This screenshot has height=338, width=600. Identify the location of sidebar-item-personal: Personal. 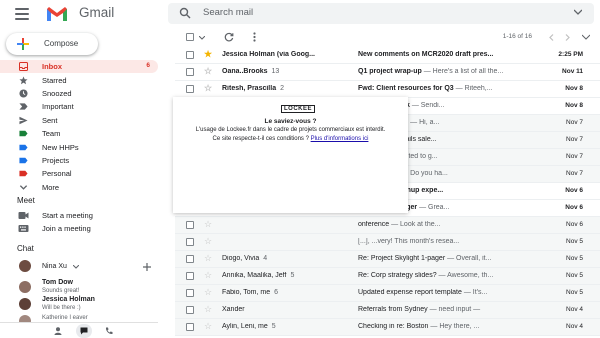
(79, 173).